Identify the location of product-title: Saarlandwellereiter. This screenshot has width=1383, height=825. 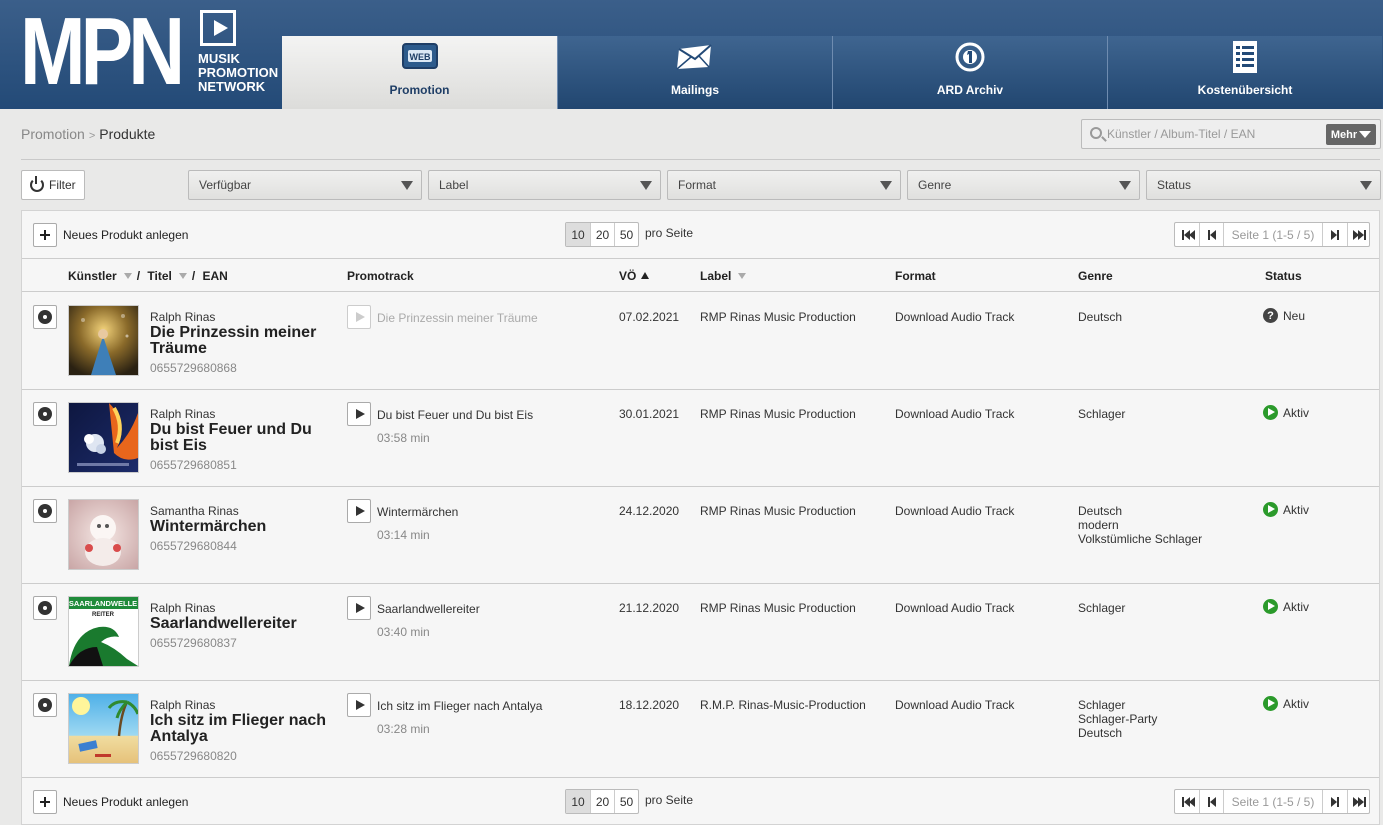
(242, 624).